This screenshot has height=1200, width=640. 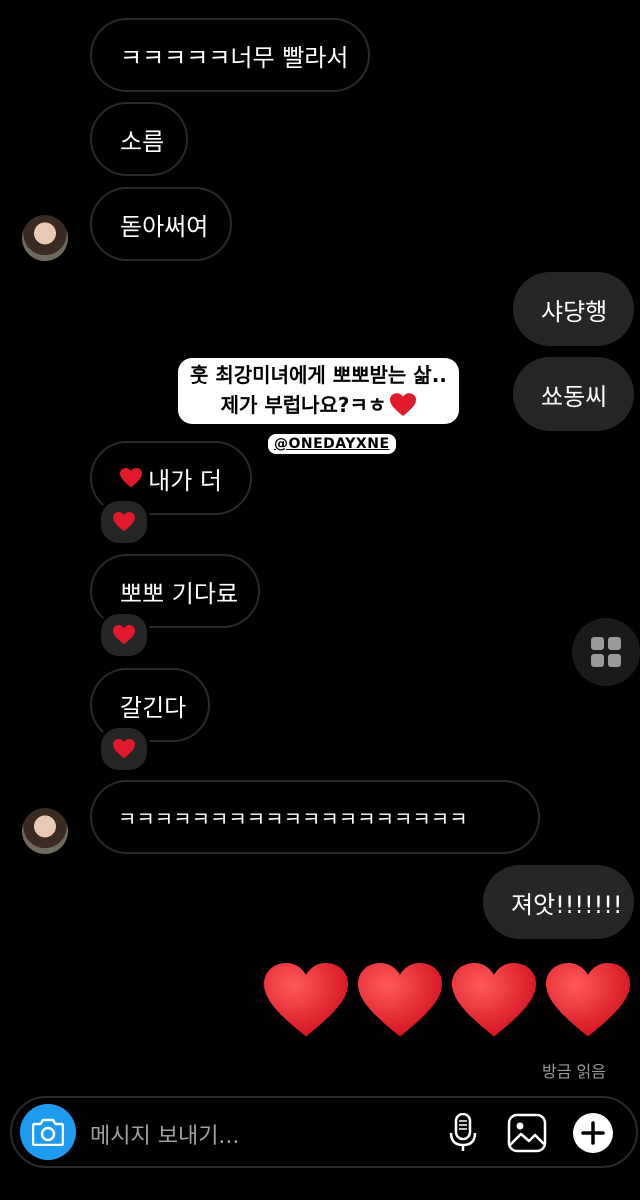 I want to click on image-icon, so click(x=527, y=1133).